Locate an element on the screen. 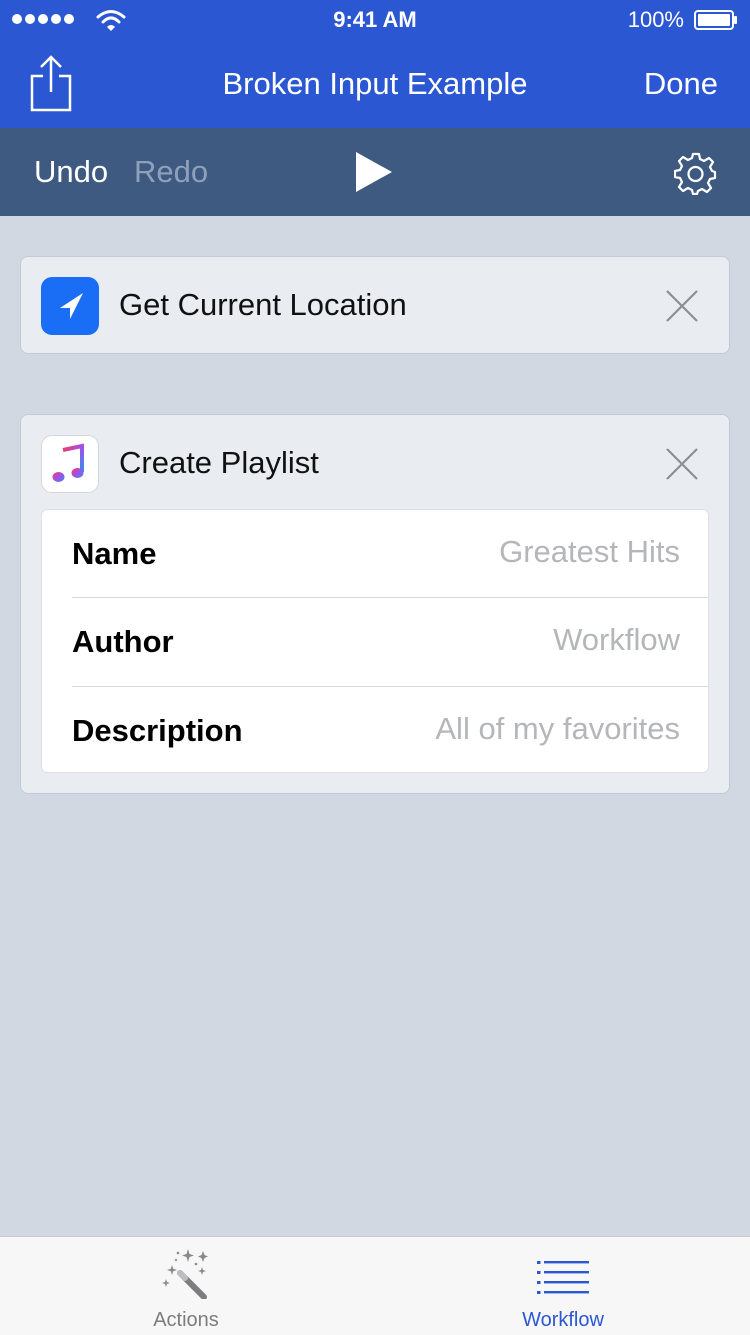  tab-bar: Actions Workflow is located at coordinates (375, 1285).